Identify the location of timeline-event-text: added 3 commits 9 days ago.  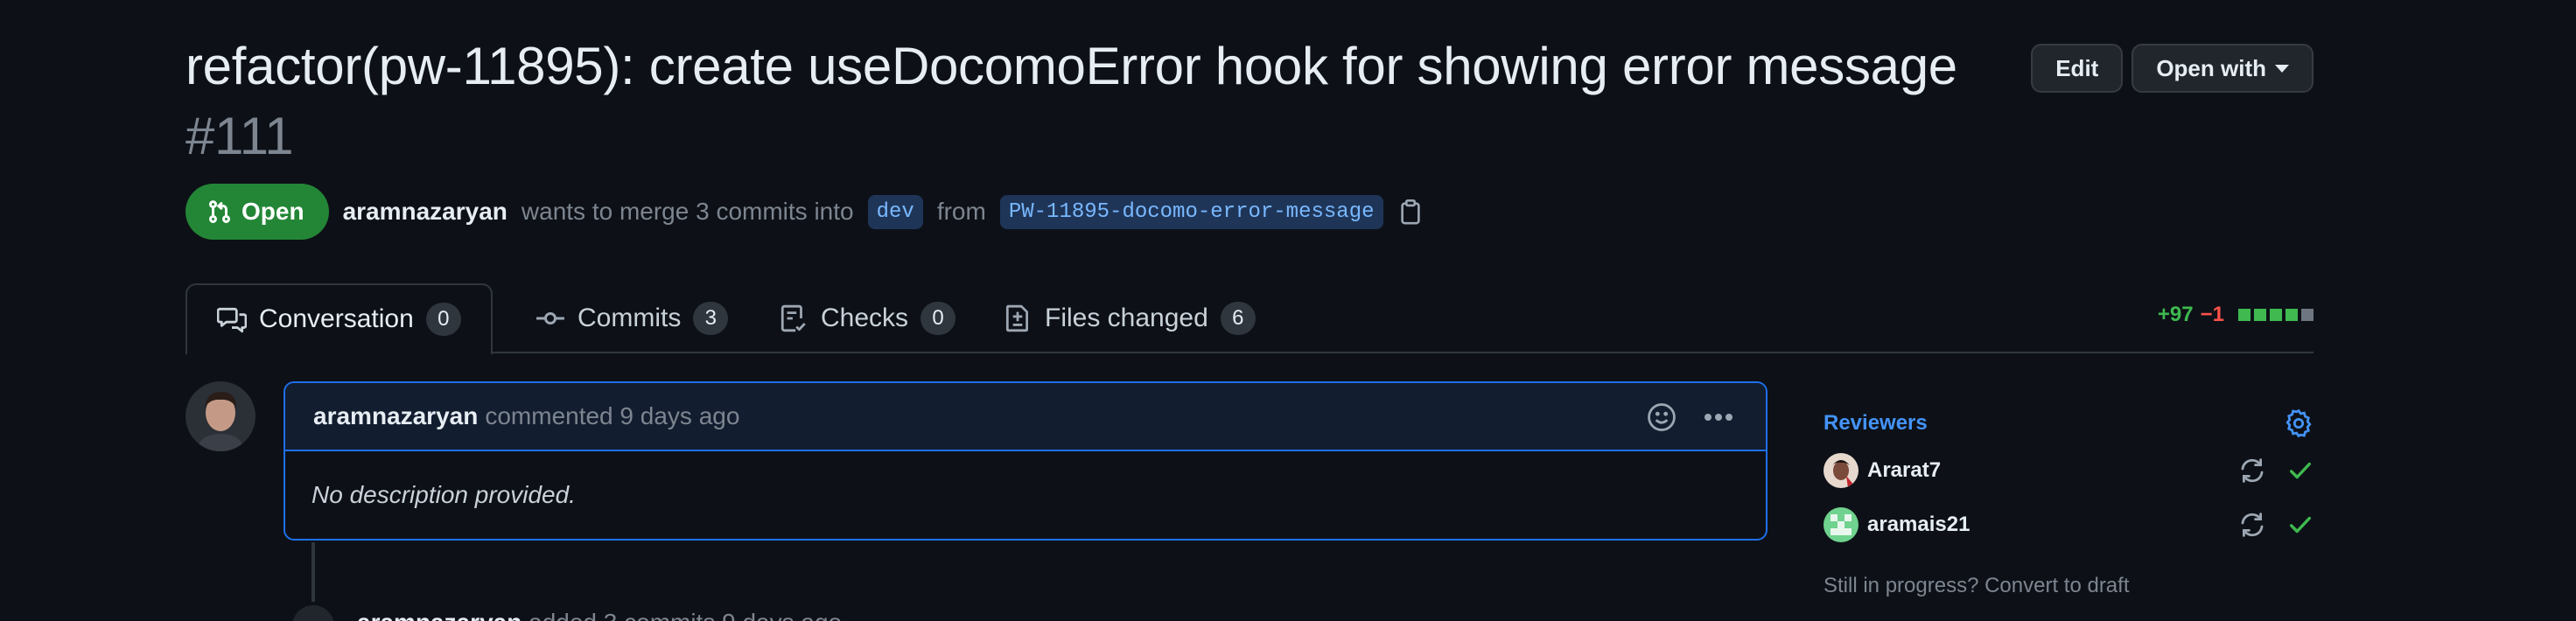
(685, 615).